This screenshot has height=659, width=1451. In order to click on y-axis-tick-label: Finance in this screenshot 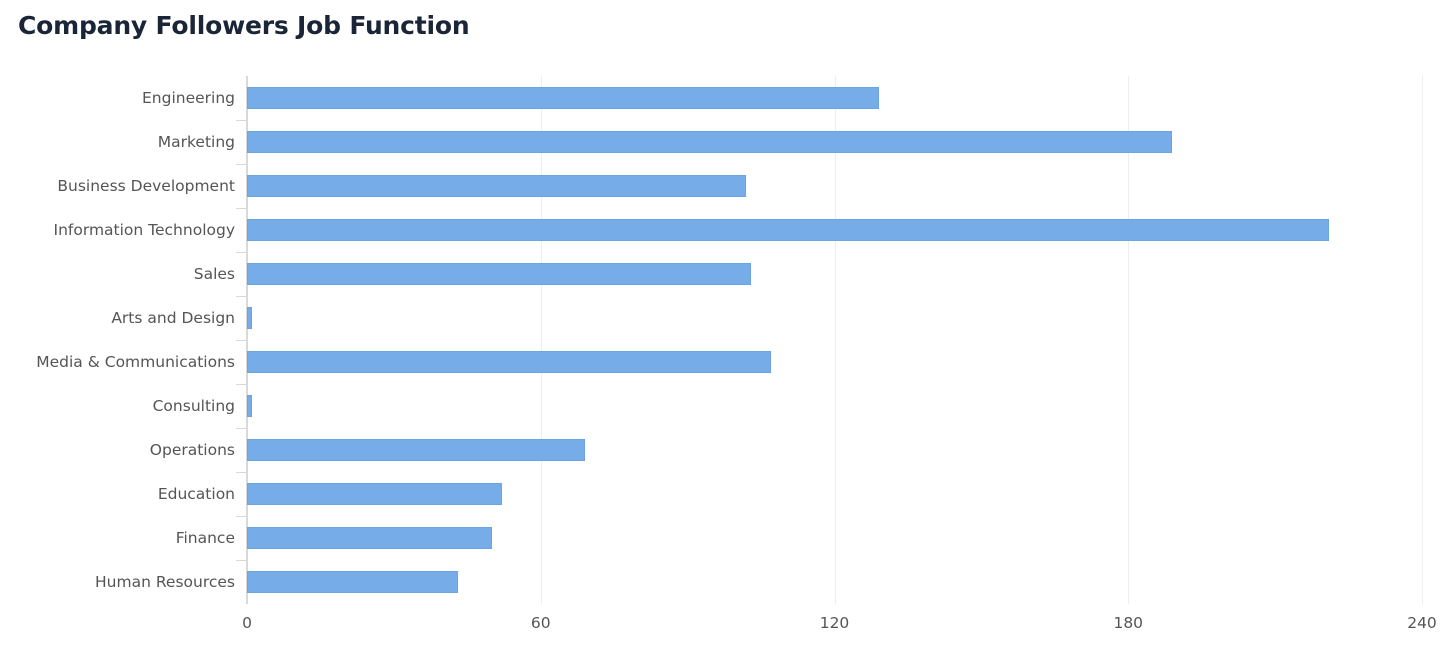, I will do `click(205, 538)`.